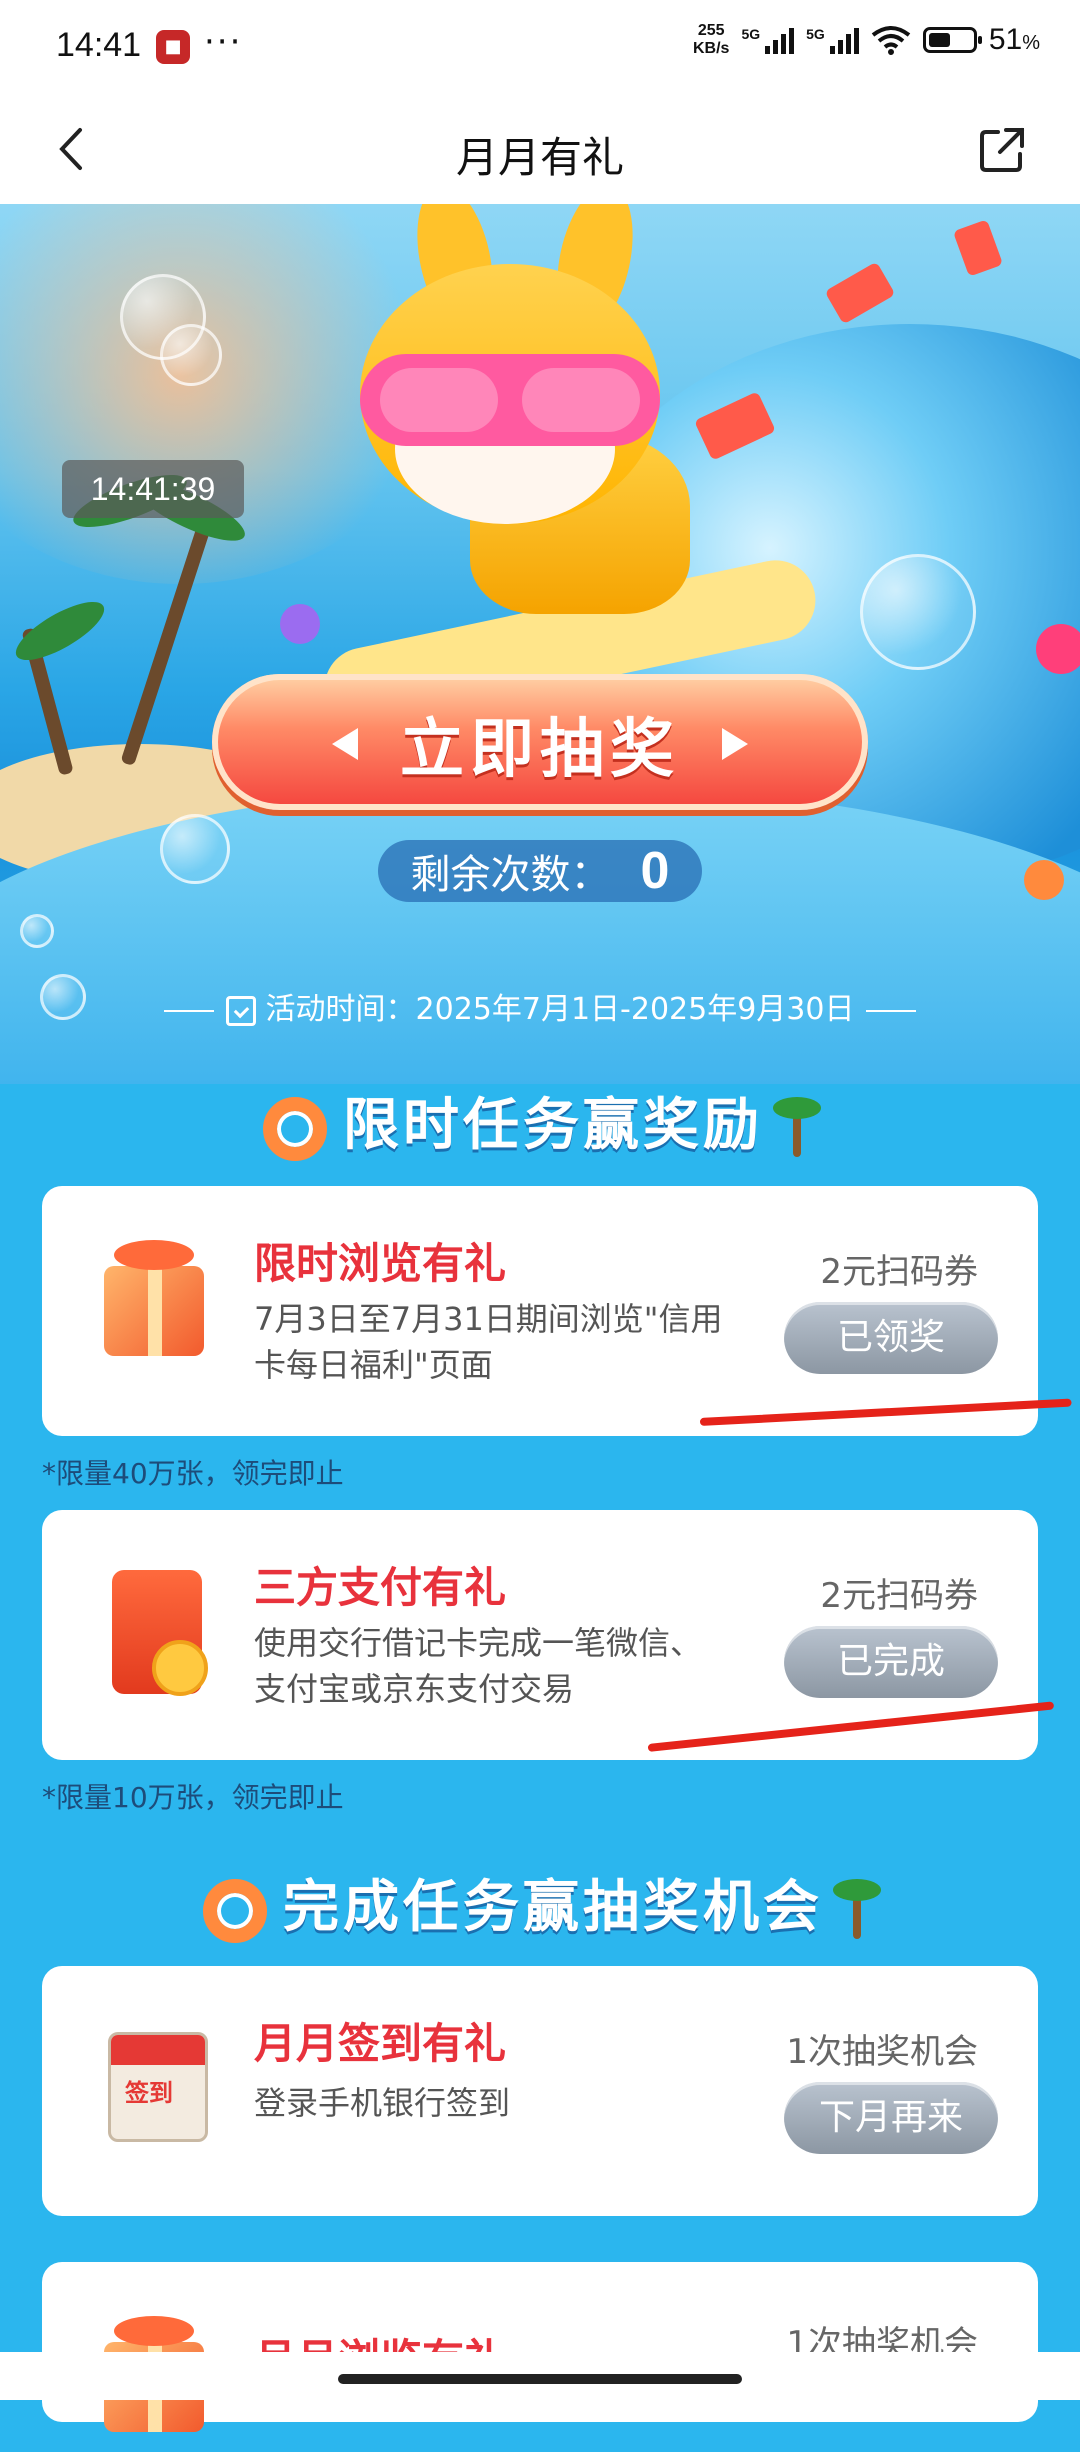  Describe the element at coordinates (180, 1668) in the screenshot. I see `coin-icon` at that location.